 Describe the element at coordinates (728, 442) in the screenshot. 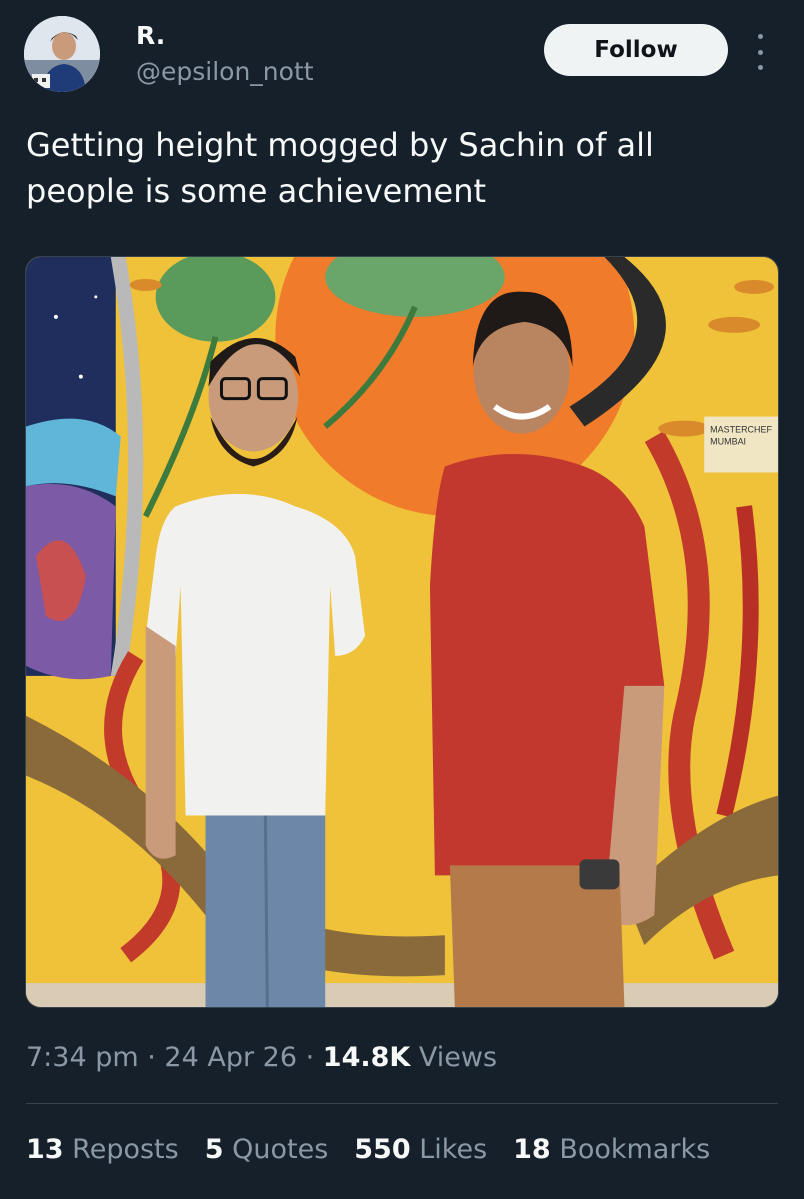

I see `sign-line2: MUMBAI` at that location.